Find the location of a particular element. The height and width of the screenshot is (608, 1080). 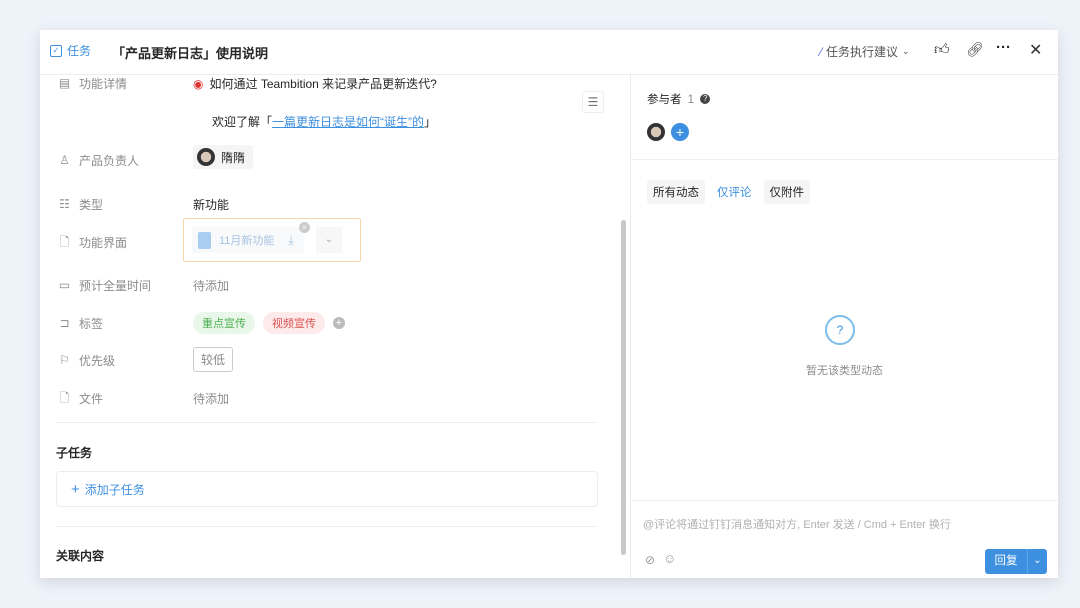

outline-toggle-icon: ☰ is located at coordinates (593, 102).